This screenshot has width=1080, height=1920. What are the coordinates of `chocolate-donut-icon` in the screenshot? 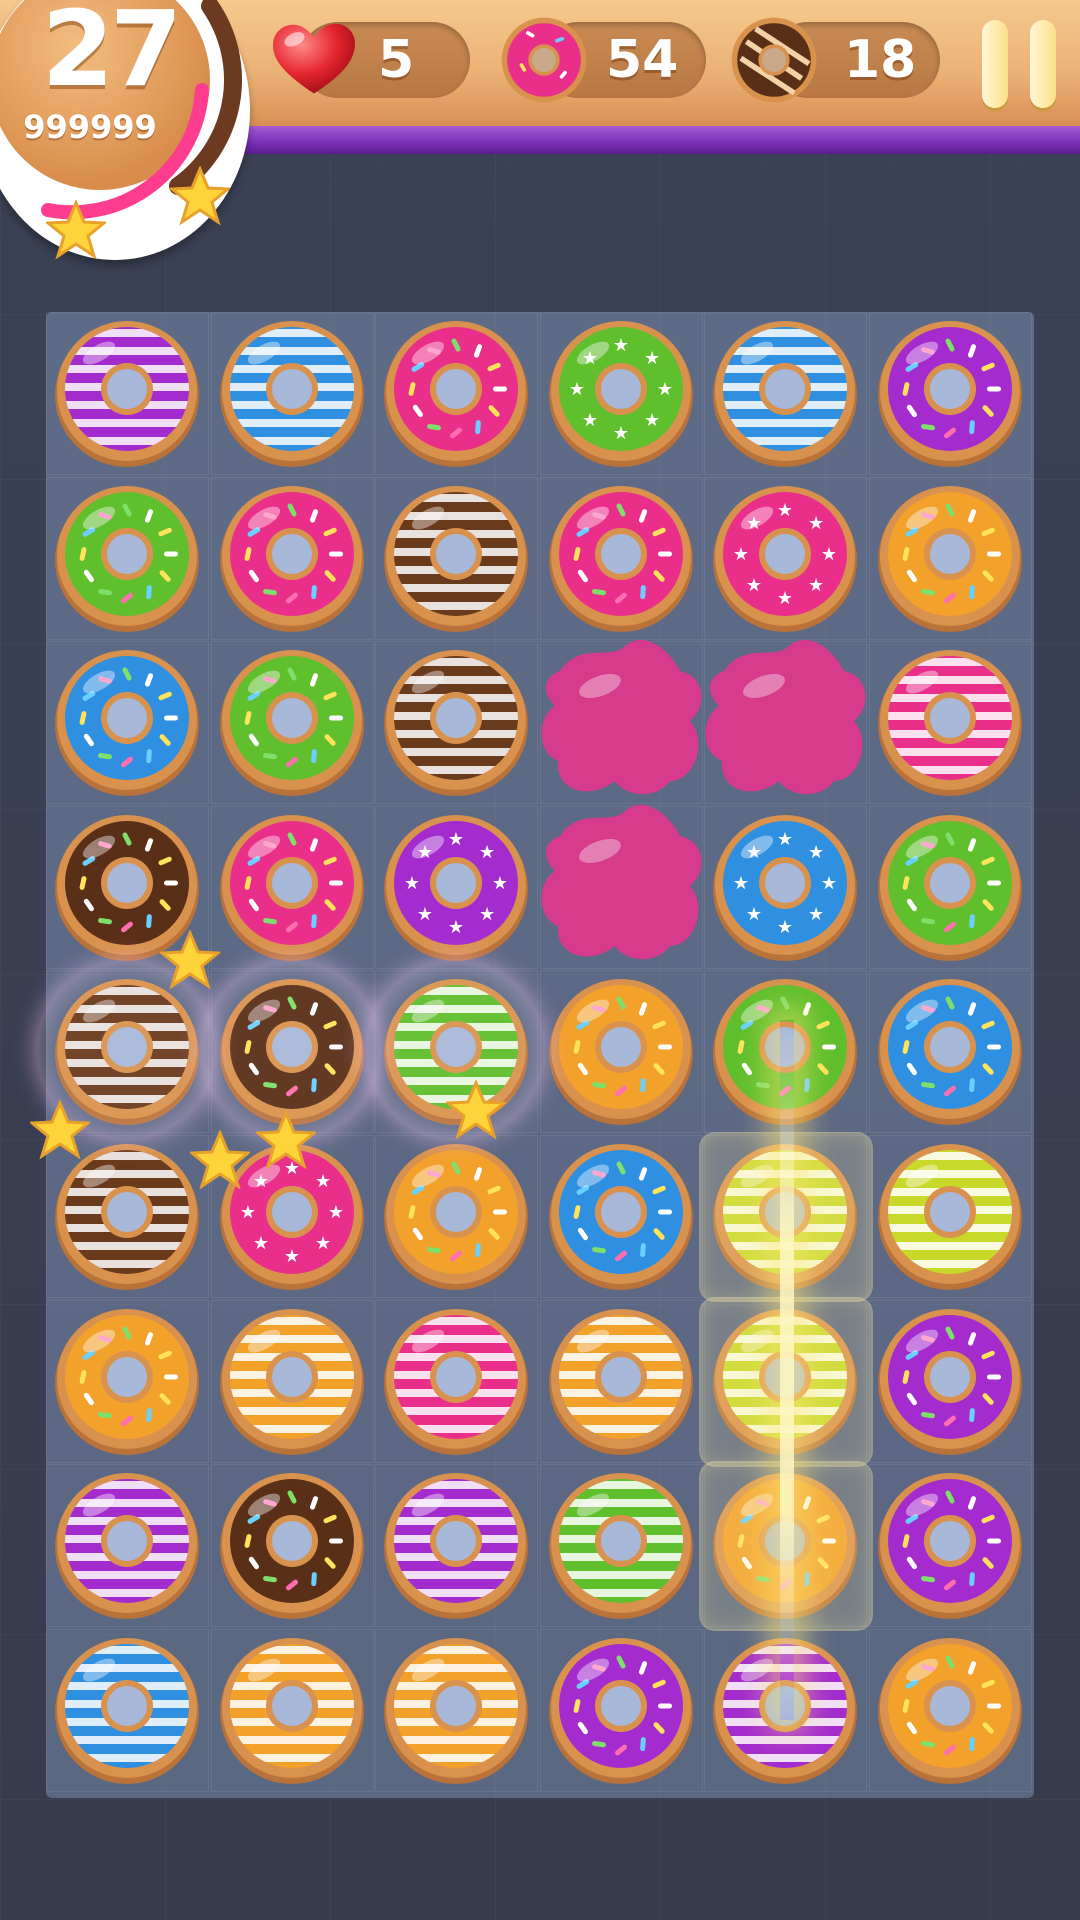 It's located at (774, 60).